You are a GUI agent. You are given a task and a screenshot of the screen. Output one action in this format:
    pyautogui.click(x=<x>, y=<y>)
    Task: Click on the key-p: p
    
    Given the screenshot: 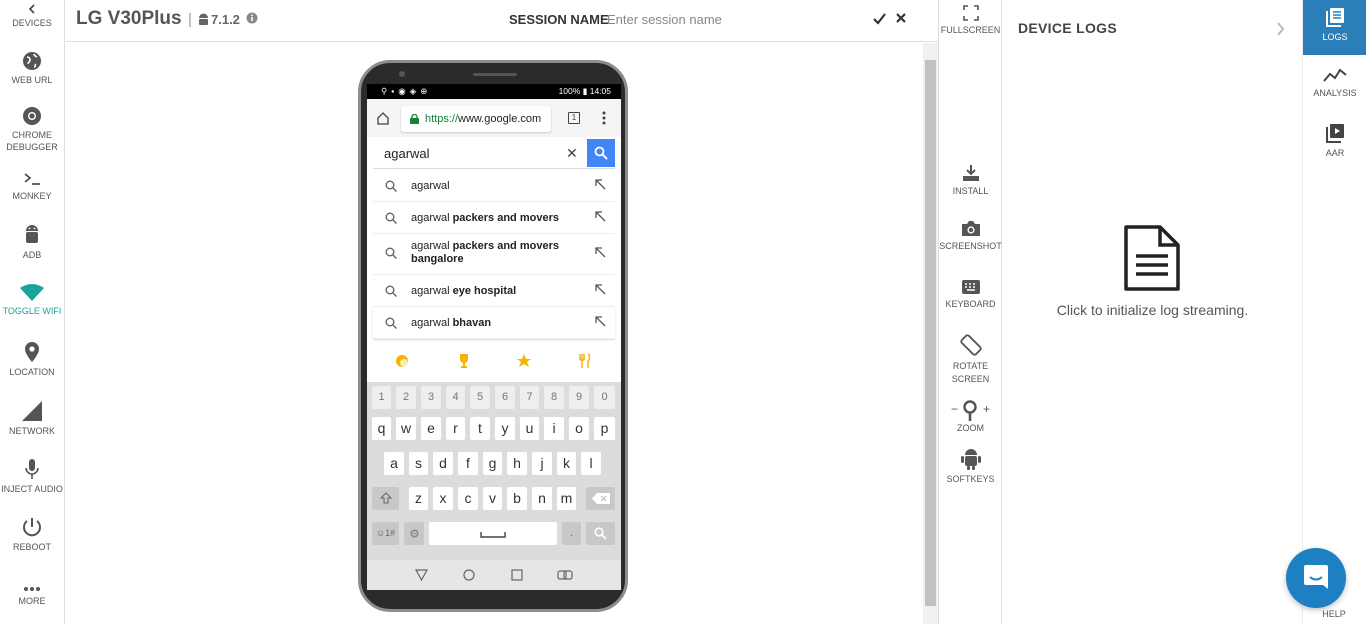 What is the action you would take?
    pyautogui.click(x=604, y=428)
    